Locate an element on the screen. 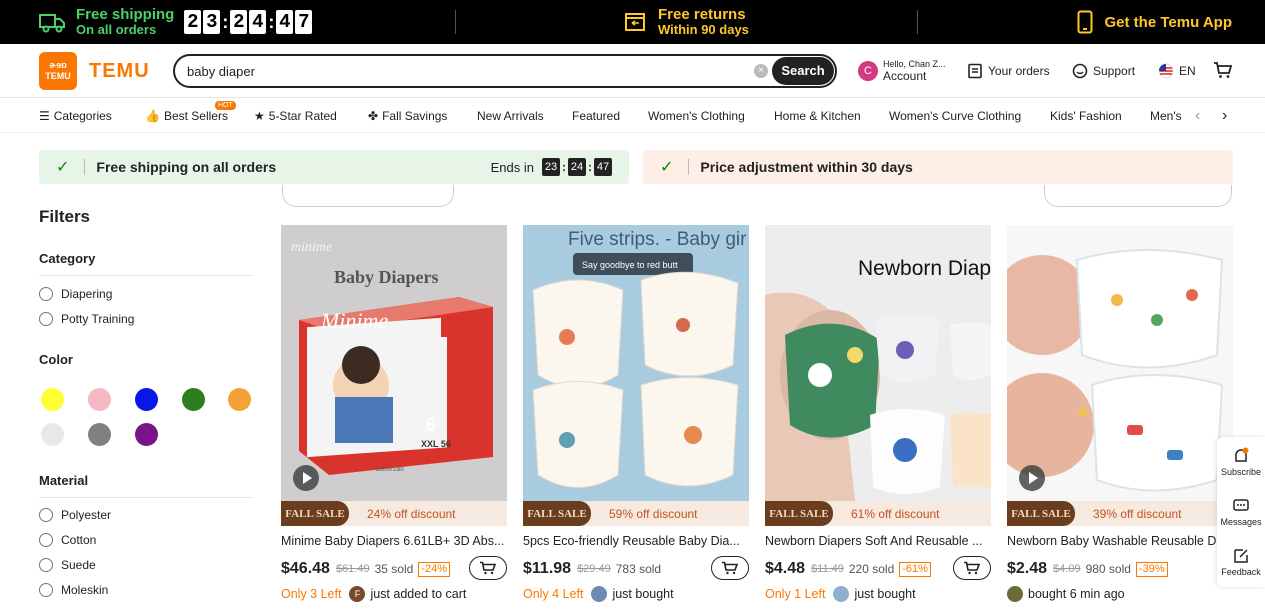 This screenshot has width=1265, height=611. messages-button: Messages is located at coordinates (1241, 512).